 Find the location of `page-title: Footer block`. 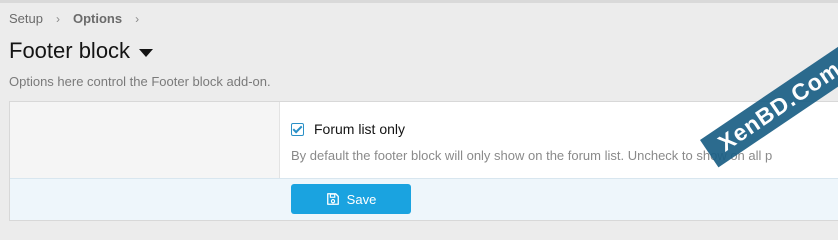

page-title: Footer block is located at coordinates (81, 51).